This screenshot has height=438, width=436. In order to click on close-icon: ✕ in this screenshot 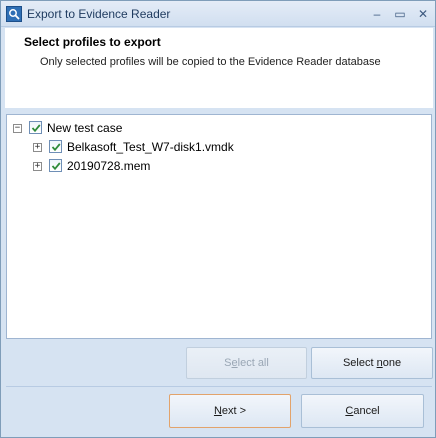, I will do `click(423, 14)`.